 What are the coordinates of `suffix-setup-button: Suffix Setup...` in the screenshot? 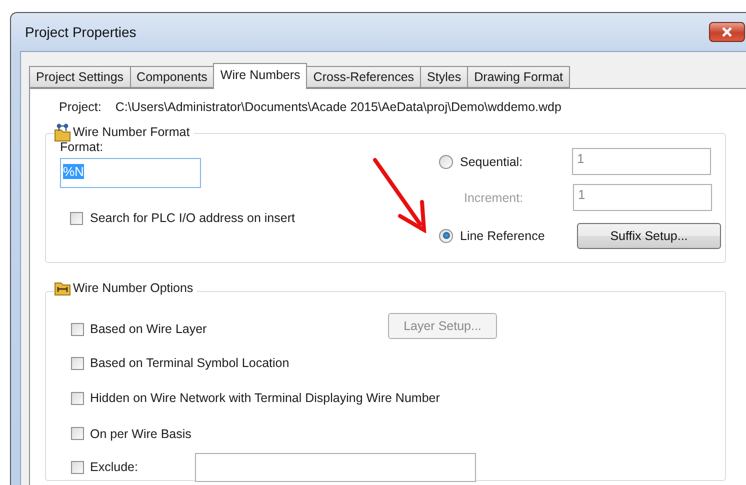 It's located at (649, 235).